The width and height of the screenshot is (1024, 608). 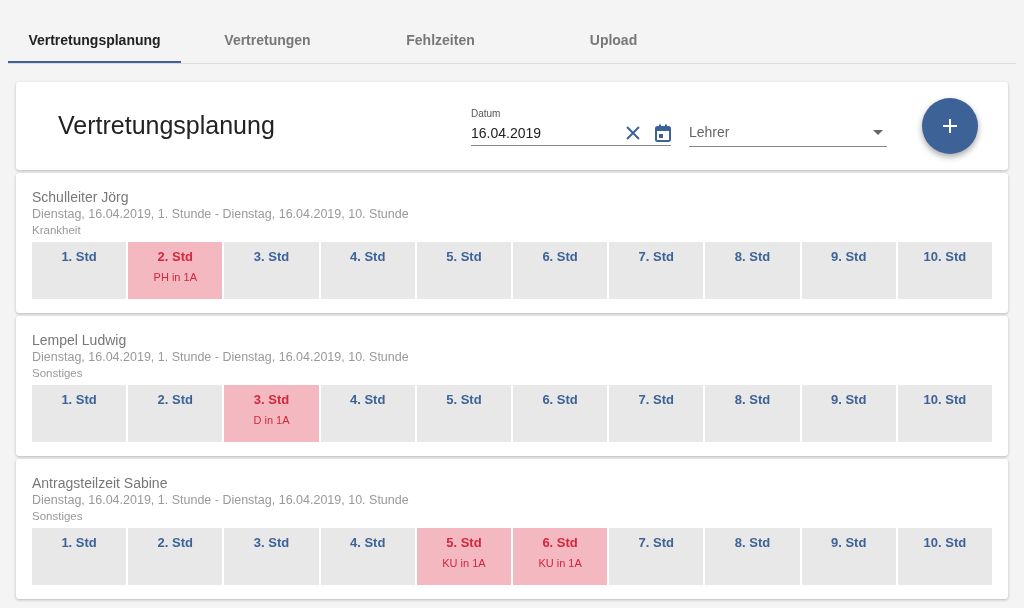 What do you see at coordinates (613, 41) in the screenshot?
I see `tab: Upload` at bounding box center [613, 41].